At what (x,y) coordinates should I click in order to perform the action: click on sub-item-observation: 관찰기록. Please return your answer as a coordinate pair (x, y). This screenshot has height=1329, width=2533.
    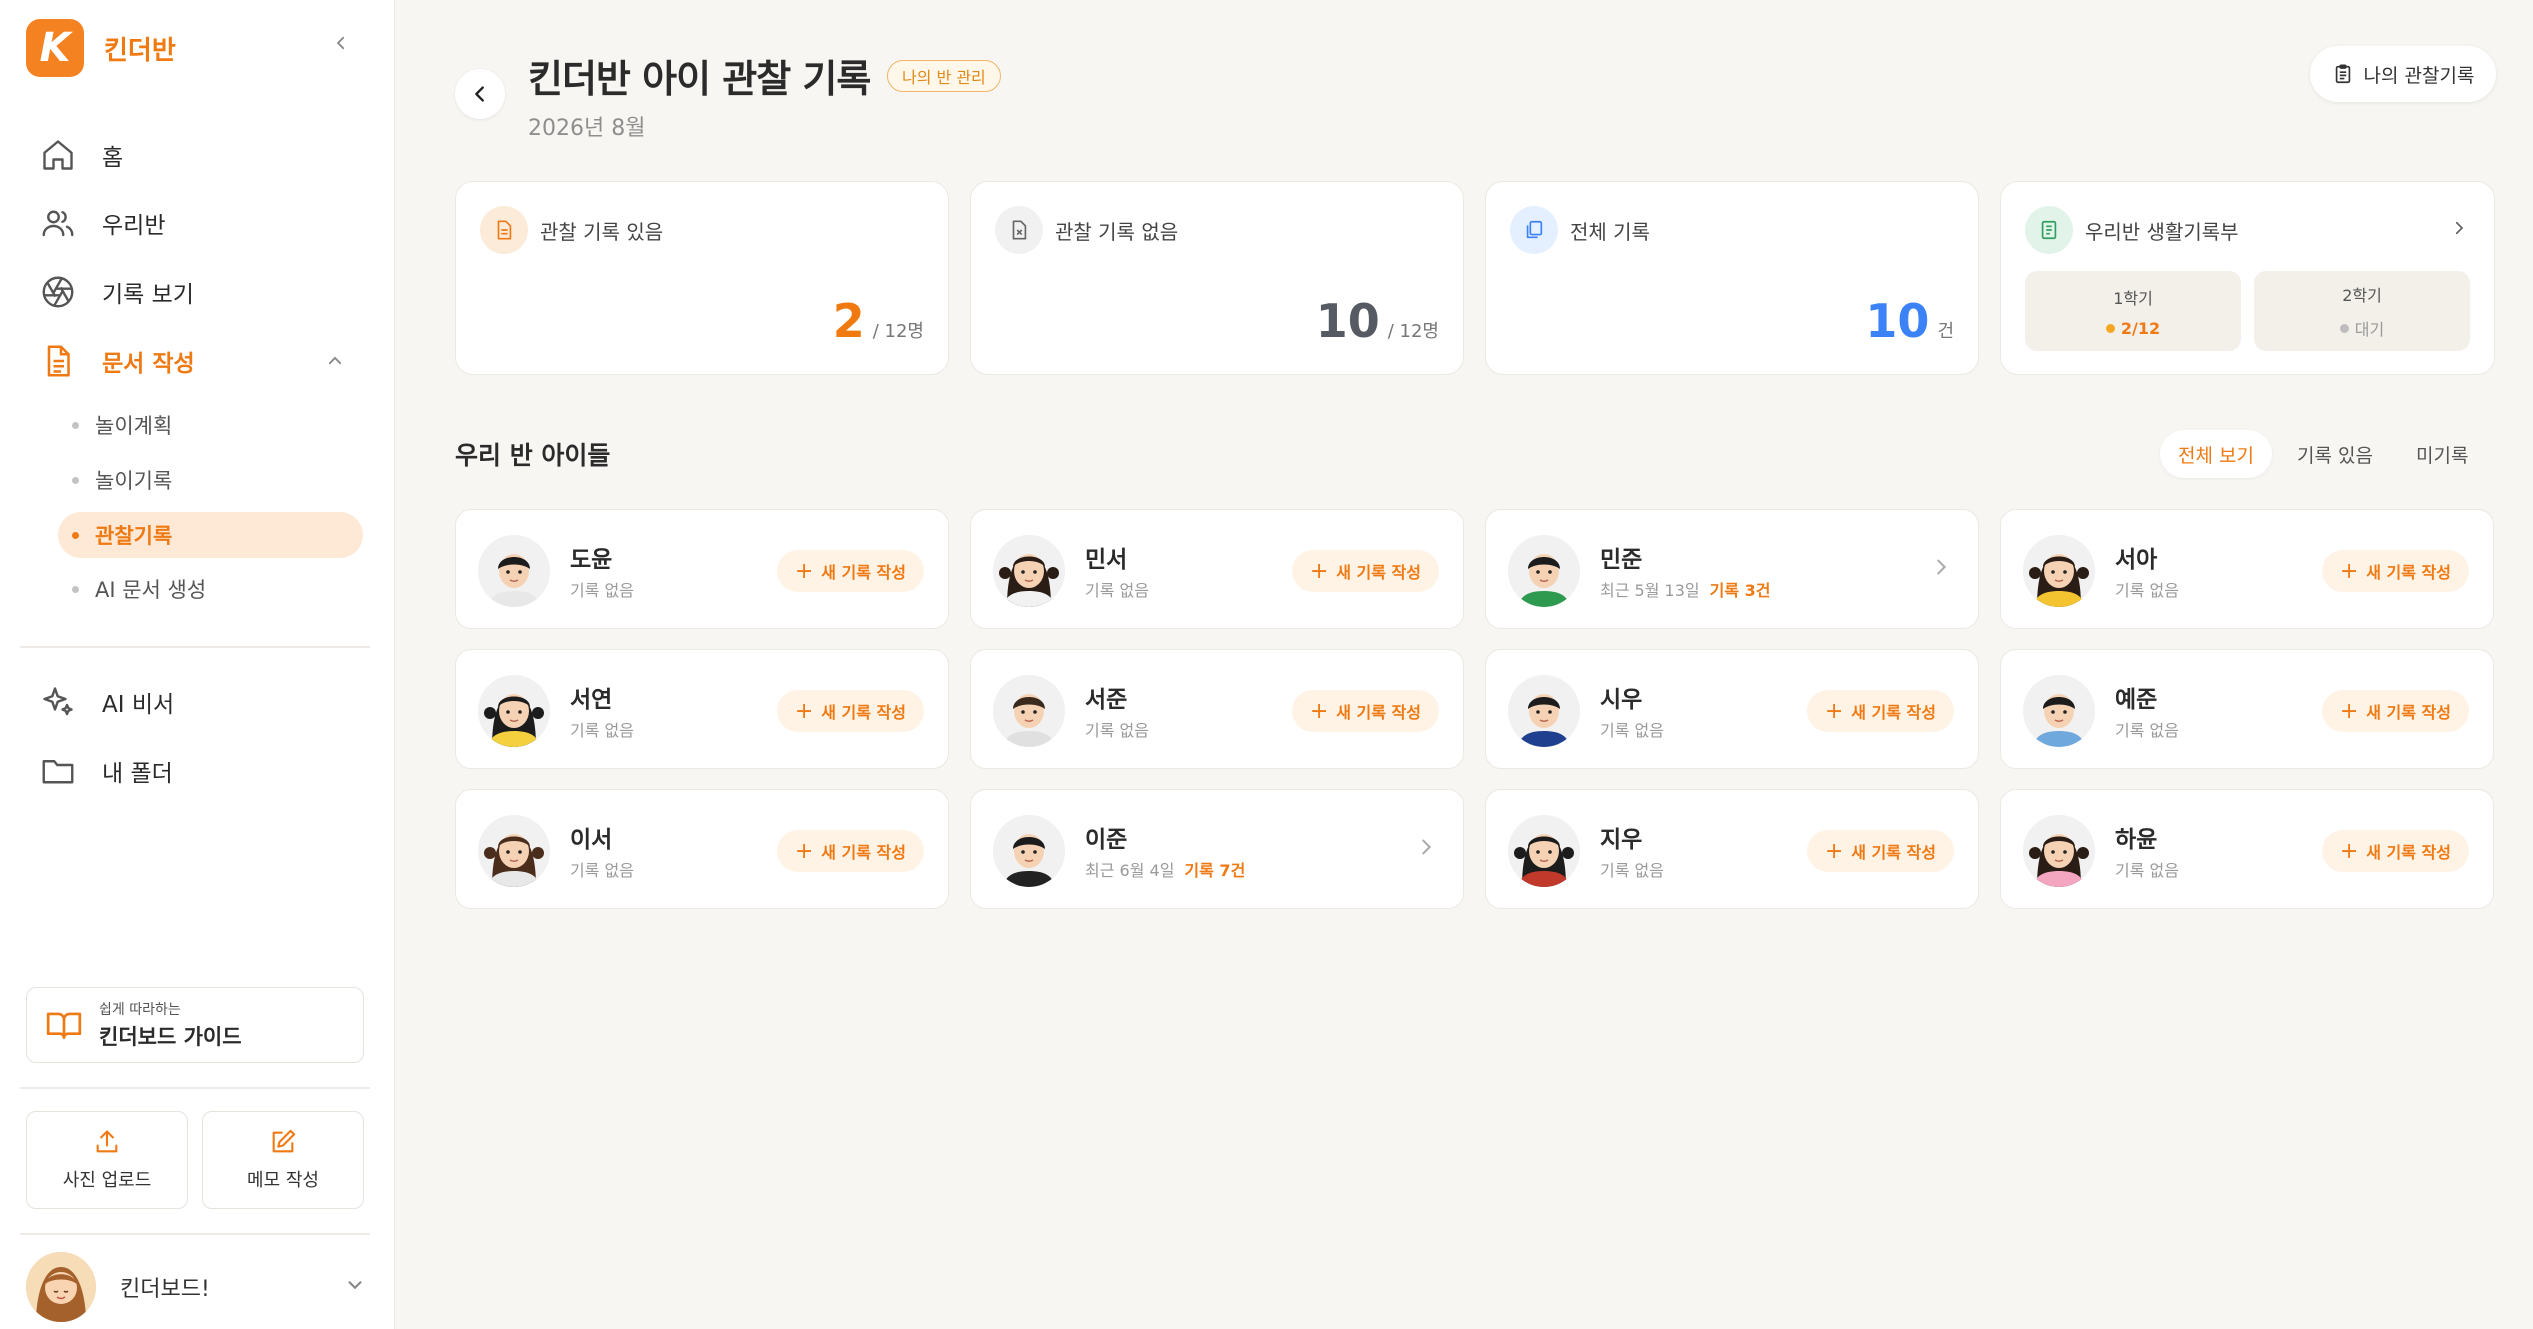
    Looking at the image, I should click on (210, 535).